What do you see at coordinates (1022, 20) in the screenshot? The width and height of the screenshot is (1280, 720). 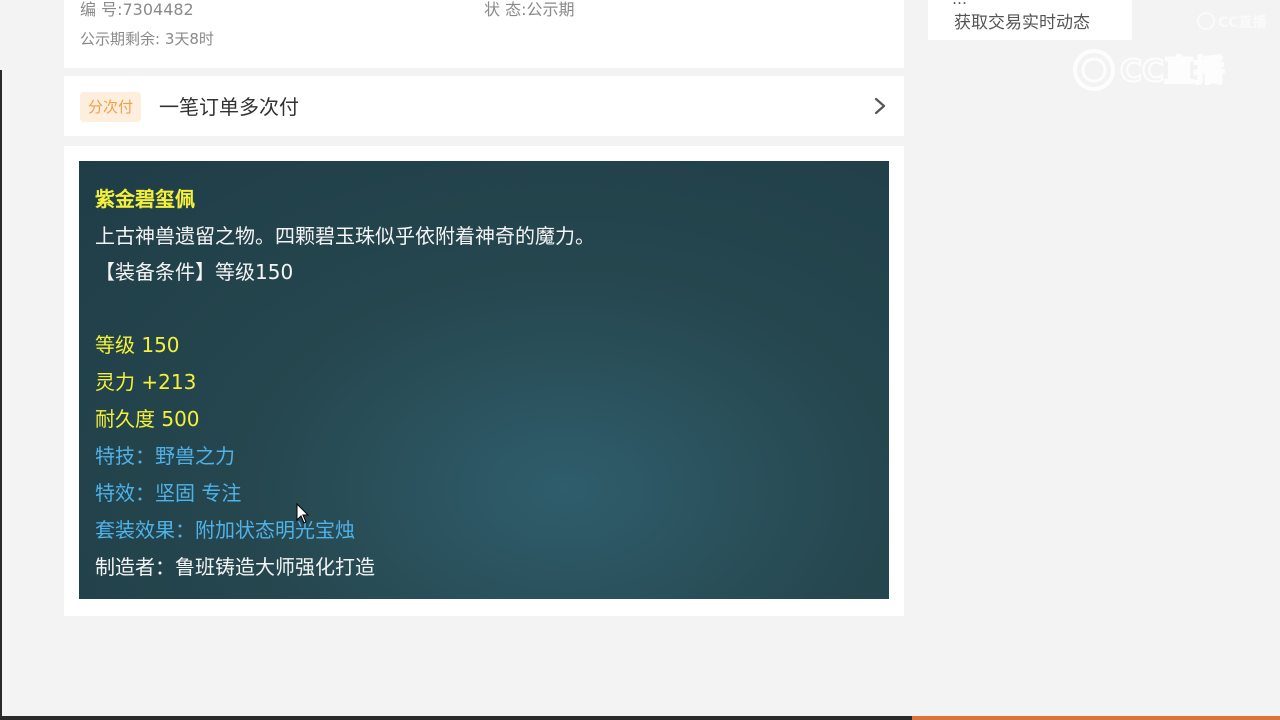 I see `trade-updates-label: 获取交易实时动态` at bounding box center [1022, 20].